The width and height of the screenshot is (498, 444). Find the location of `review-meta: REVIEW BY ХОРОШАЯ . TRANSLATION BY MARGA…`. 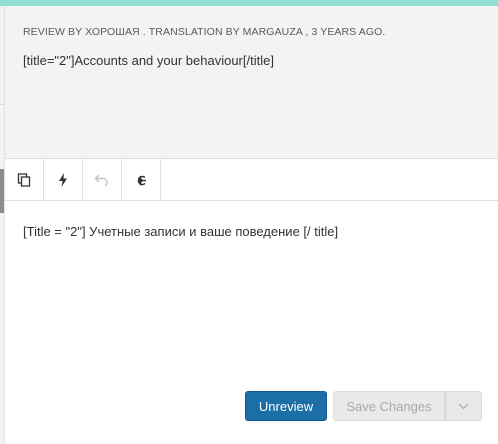

review-meta: REVIEW BY ХОРОШАЯ . TRANSLATION BY MARGA… is located at coordinates (204, 32).